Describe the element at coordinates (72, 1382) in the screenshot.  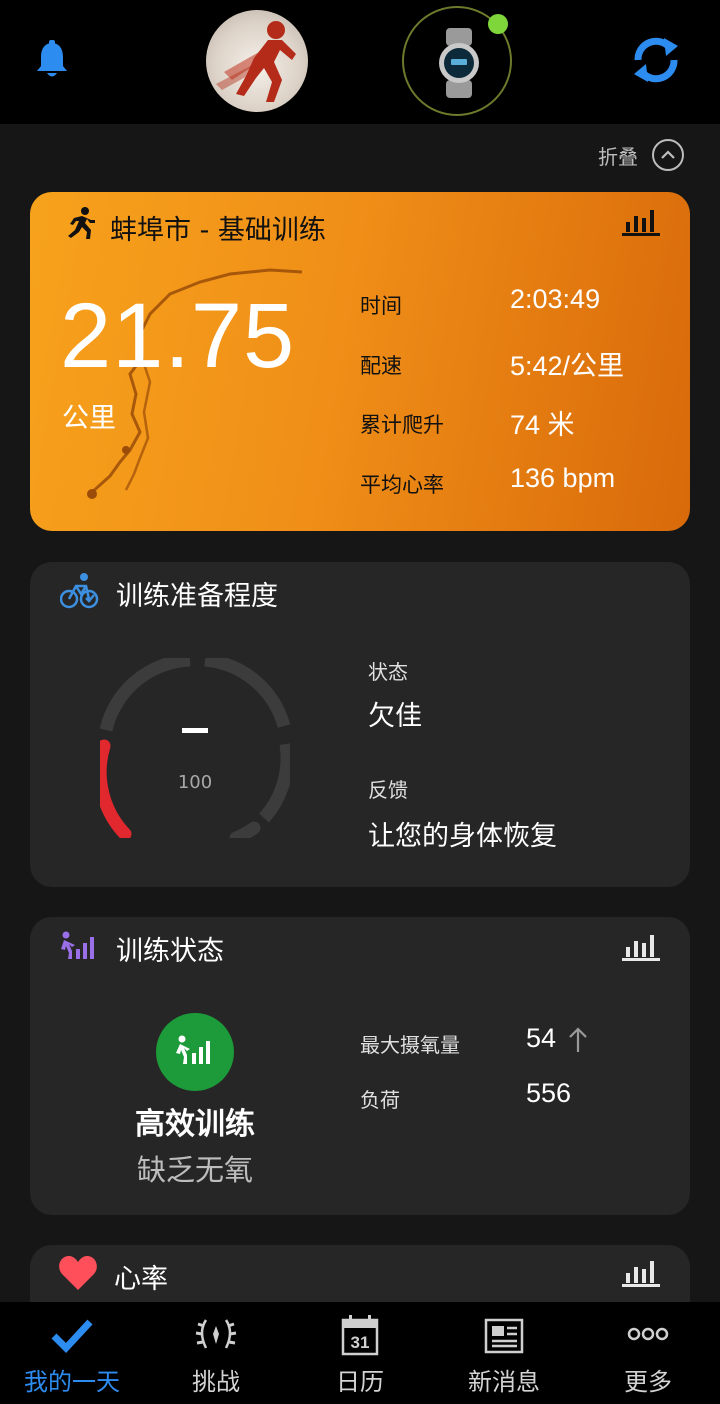
I see `nav-label-my-day: 我的一天` at that location.